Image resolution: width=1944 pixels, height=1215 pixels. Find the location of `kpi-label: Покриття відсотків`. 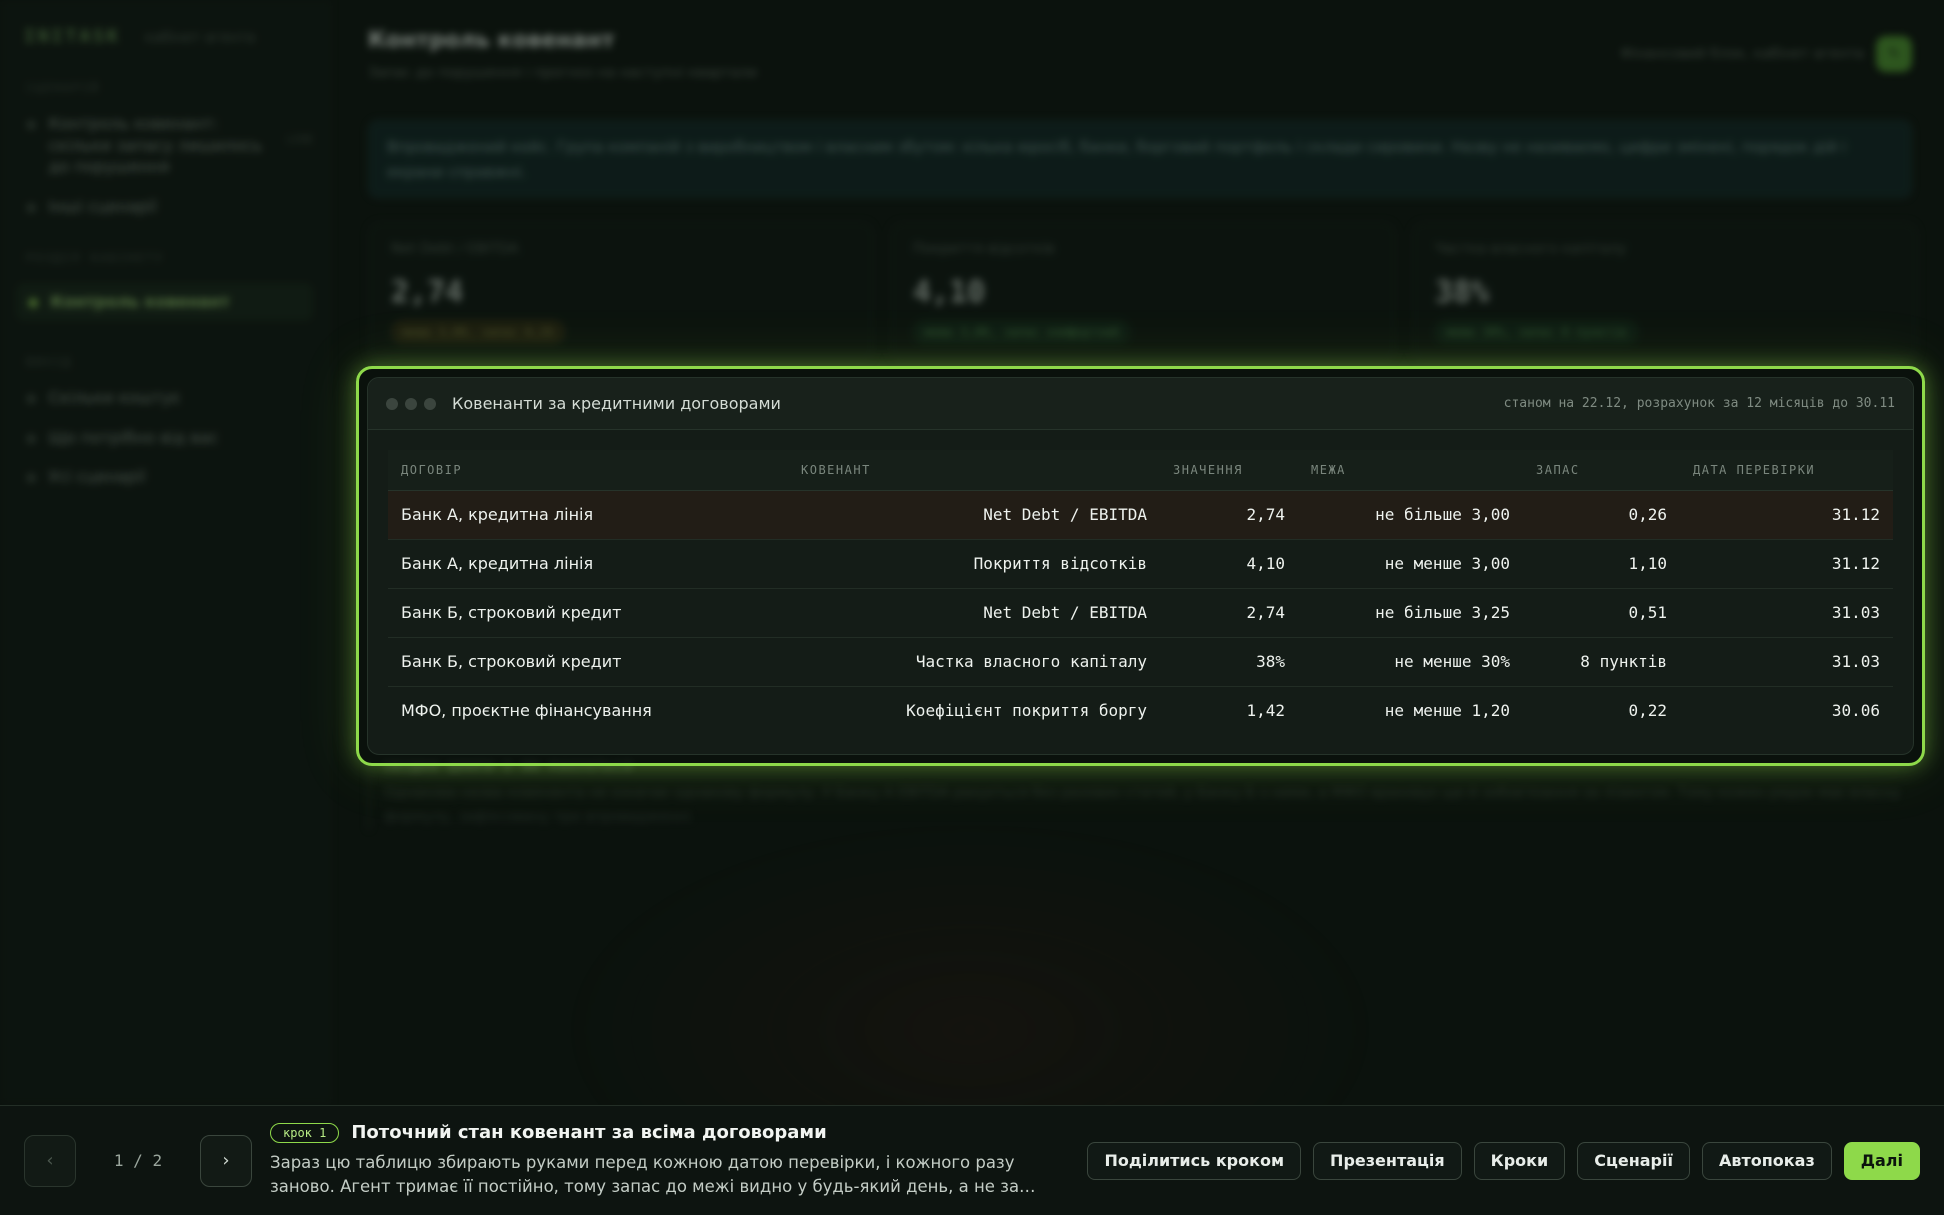

kpi-label: Покриття відсотків is located at coordinates (984, 249).